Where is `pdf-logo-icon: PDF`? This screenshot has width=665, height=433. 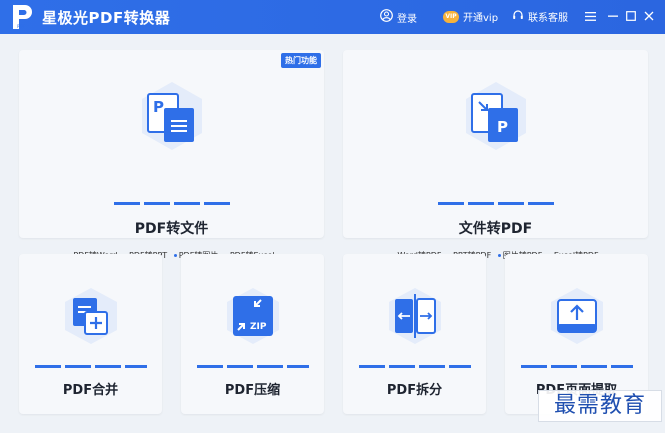
pdf-logo-icon: PDF is located at coordinates (22, 17).